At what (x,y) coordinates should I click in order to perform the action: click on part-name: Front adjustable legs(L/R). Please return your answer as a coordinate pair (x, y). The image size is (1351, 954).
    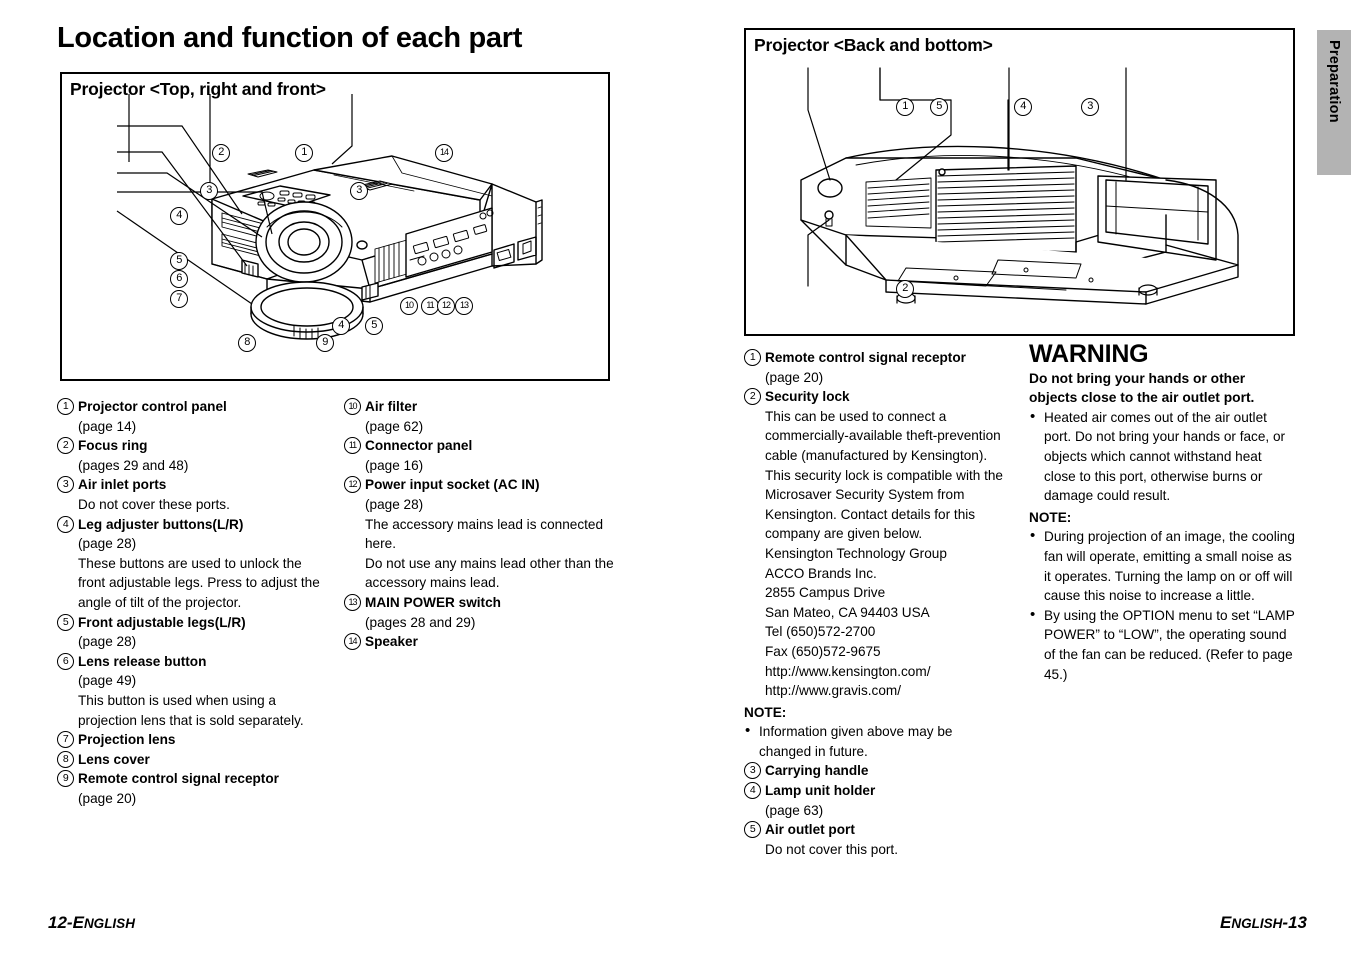
    Looking at the image, I should click on (162, 622).